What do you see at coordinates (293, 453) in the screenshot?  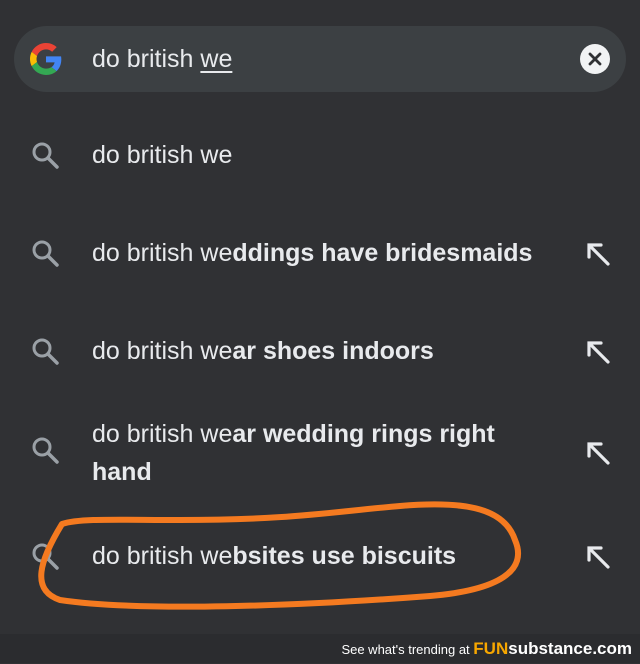 I see `suggestion-text: do british wear wedding rings right hand` at bounding box center [293, 453].